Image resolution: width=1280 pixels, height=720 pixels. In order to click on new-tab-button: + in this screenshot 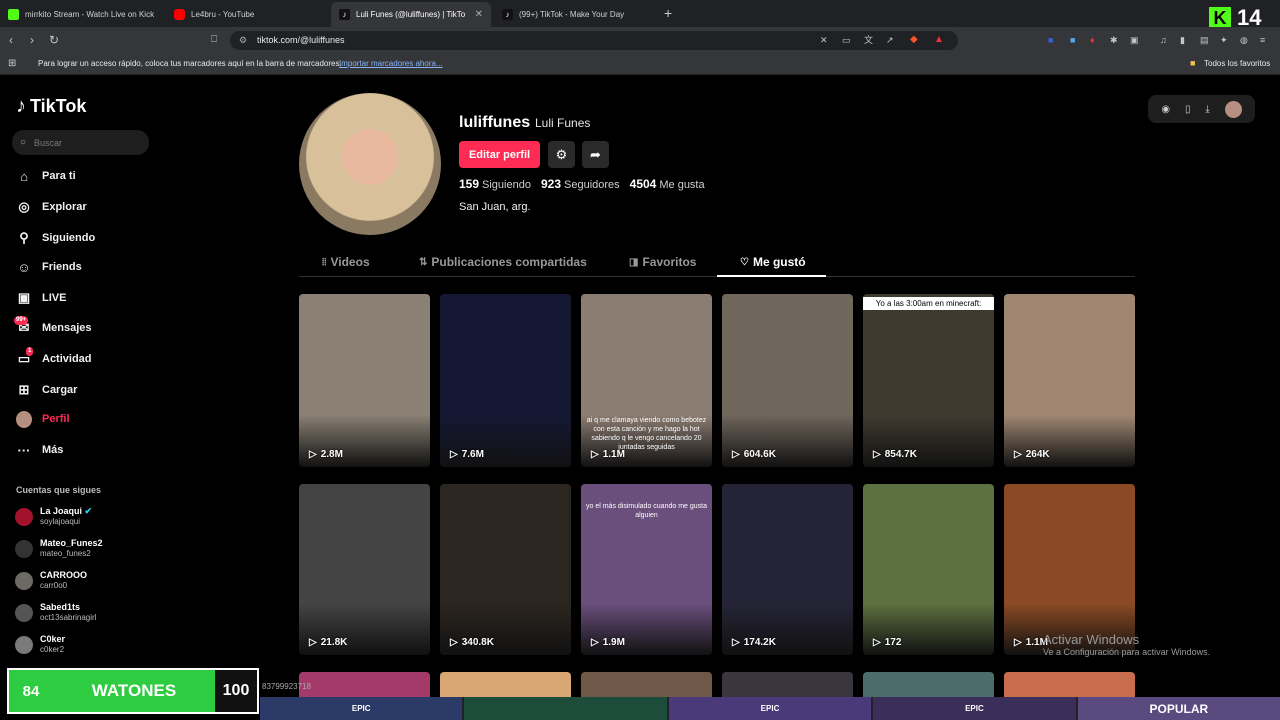, I will do `click(668, 13)`.